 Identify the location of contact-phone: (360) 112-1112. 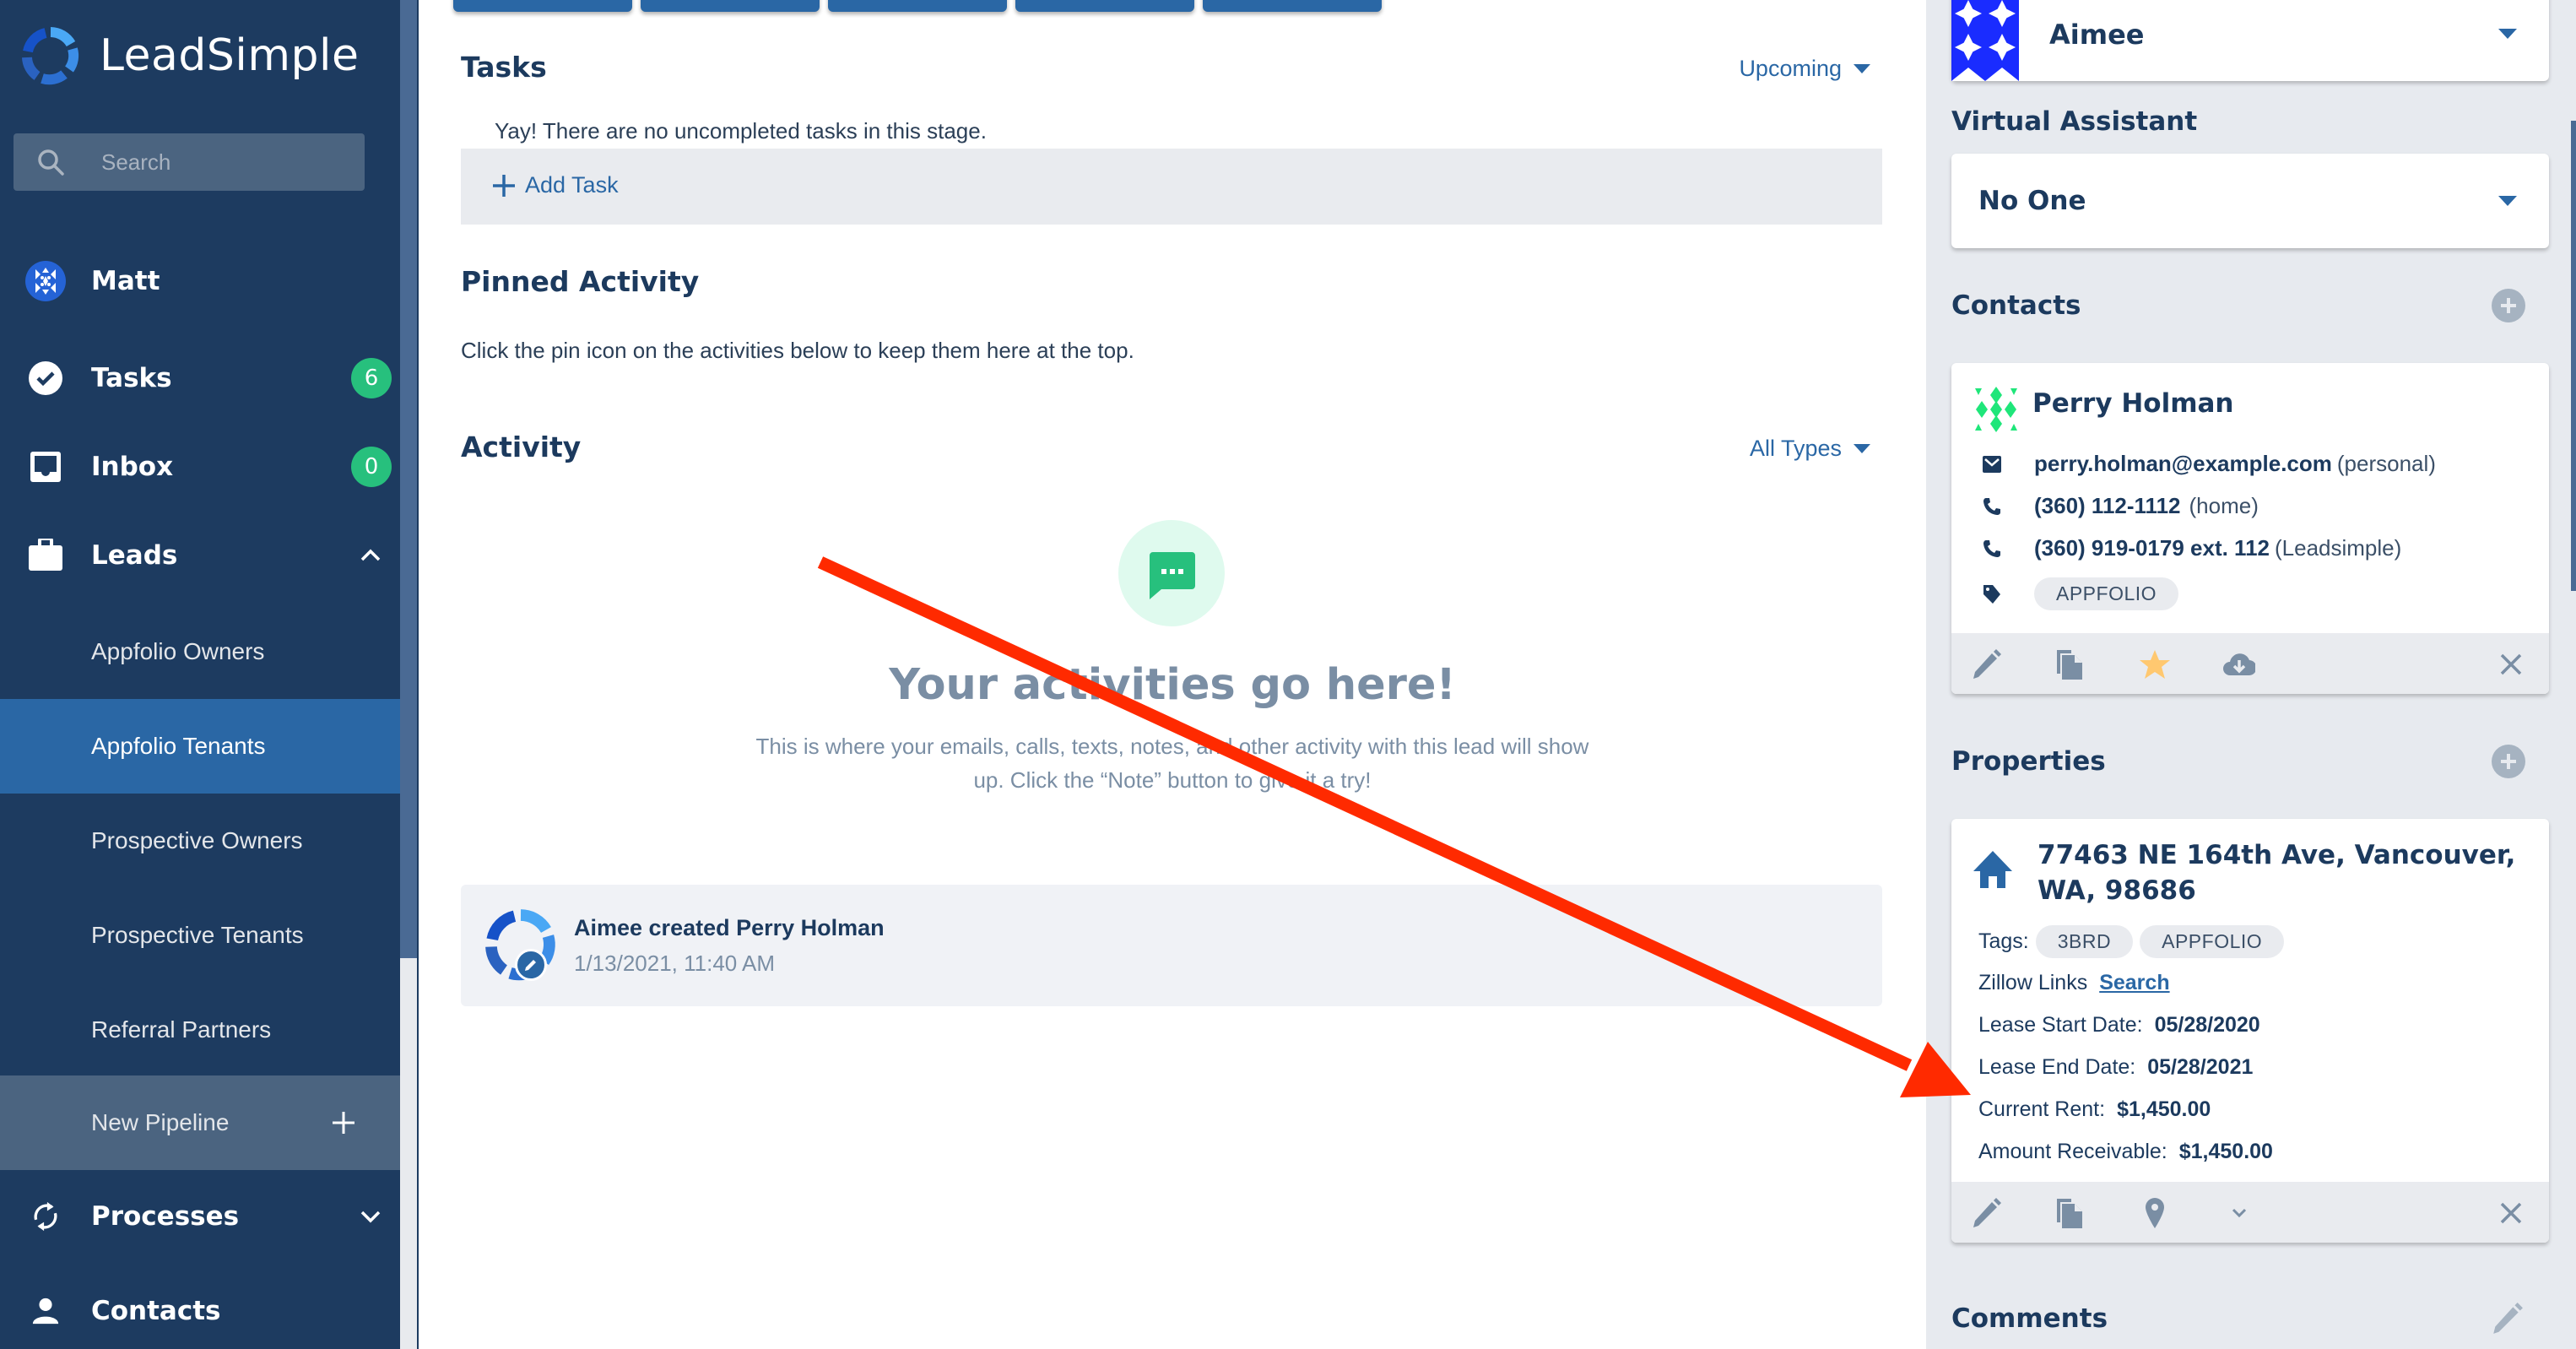
(2107, 506).